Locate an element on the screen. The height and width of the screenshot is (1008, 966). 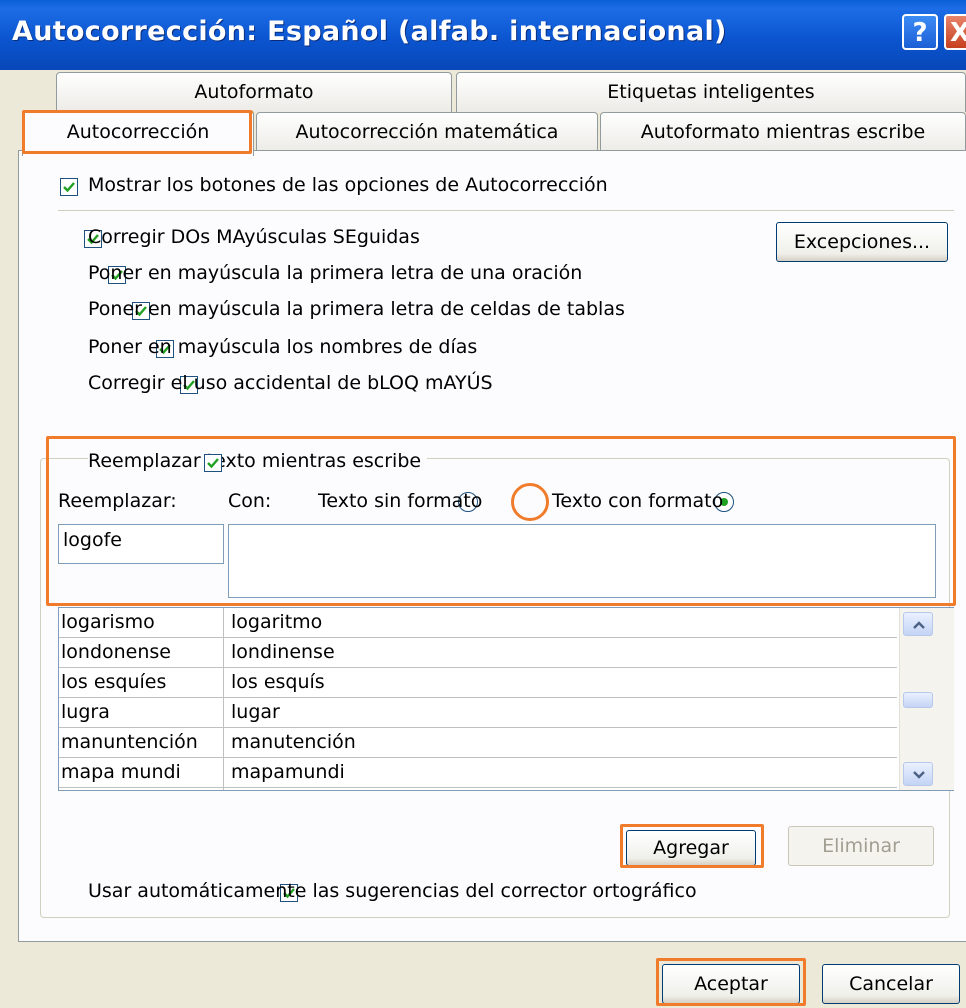
list-item-replace: mapa mundi is located at coordinates (121, 772).